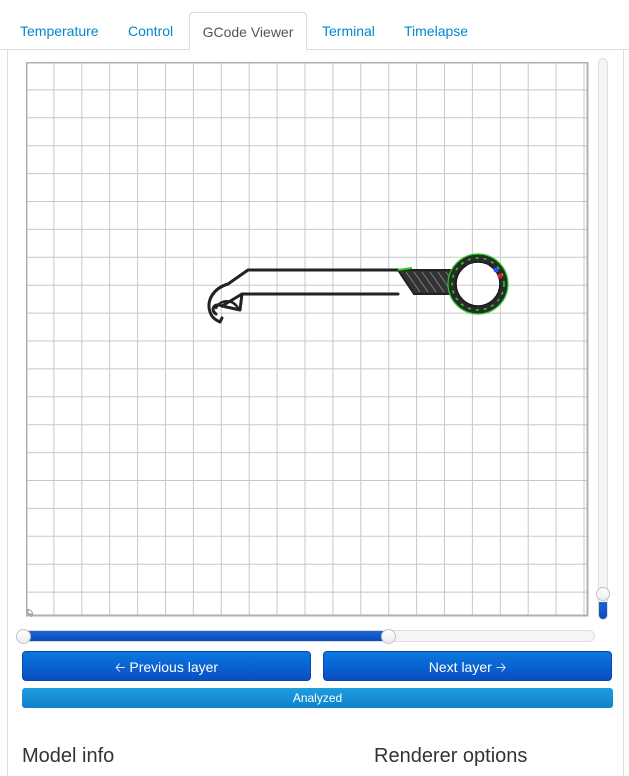  I want to click on tab-temperature: Temperature, so click(59, 31).